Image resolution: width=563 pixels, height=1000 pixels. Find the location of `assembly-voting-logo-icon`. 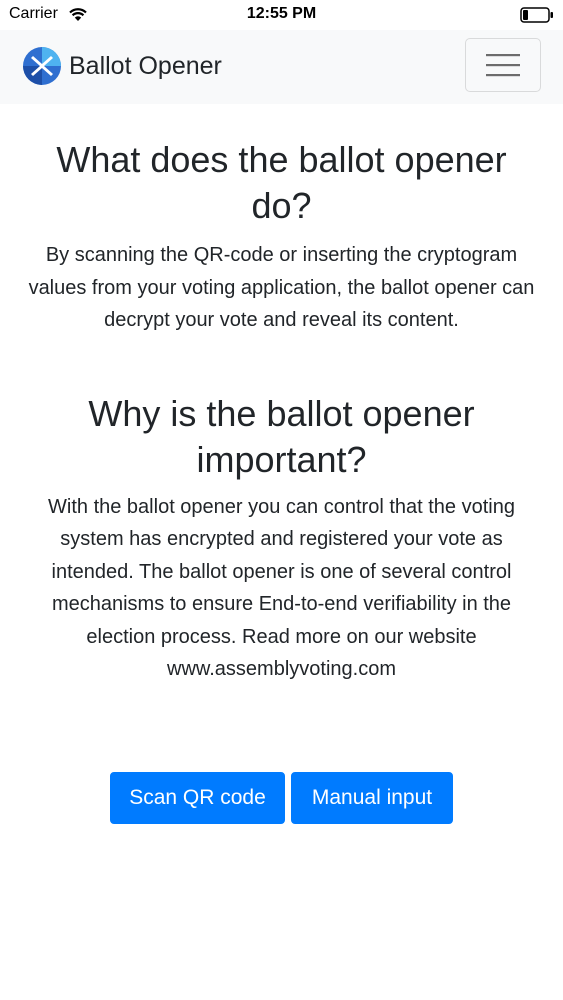

assembly-voting-logo-icon is located at coordinates (42, 66).